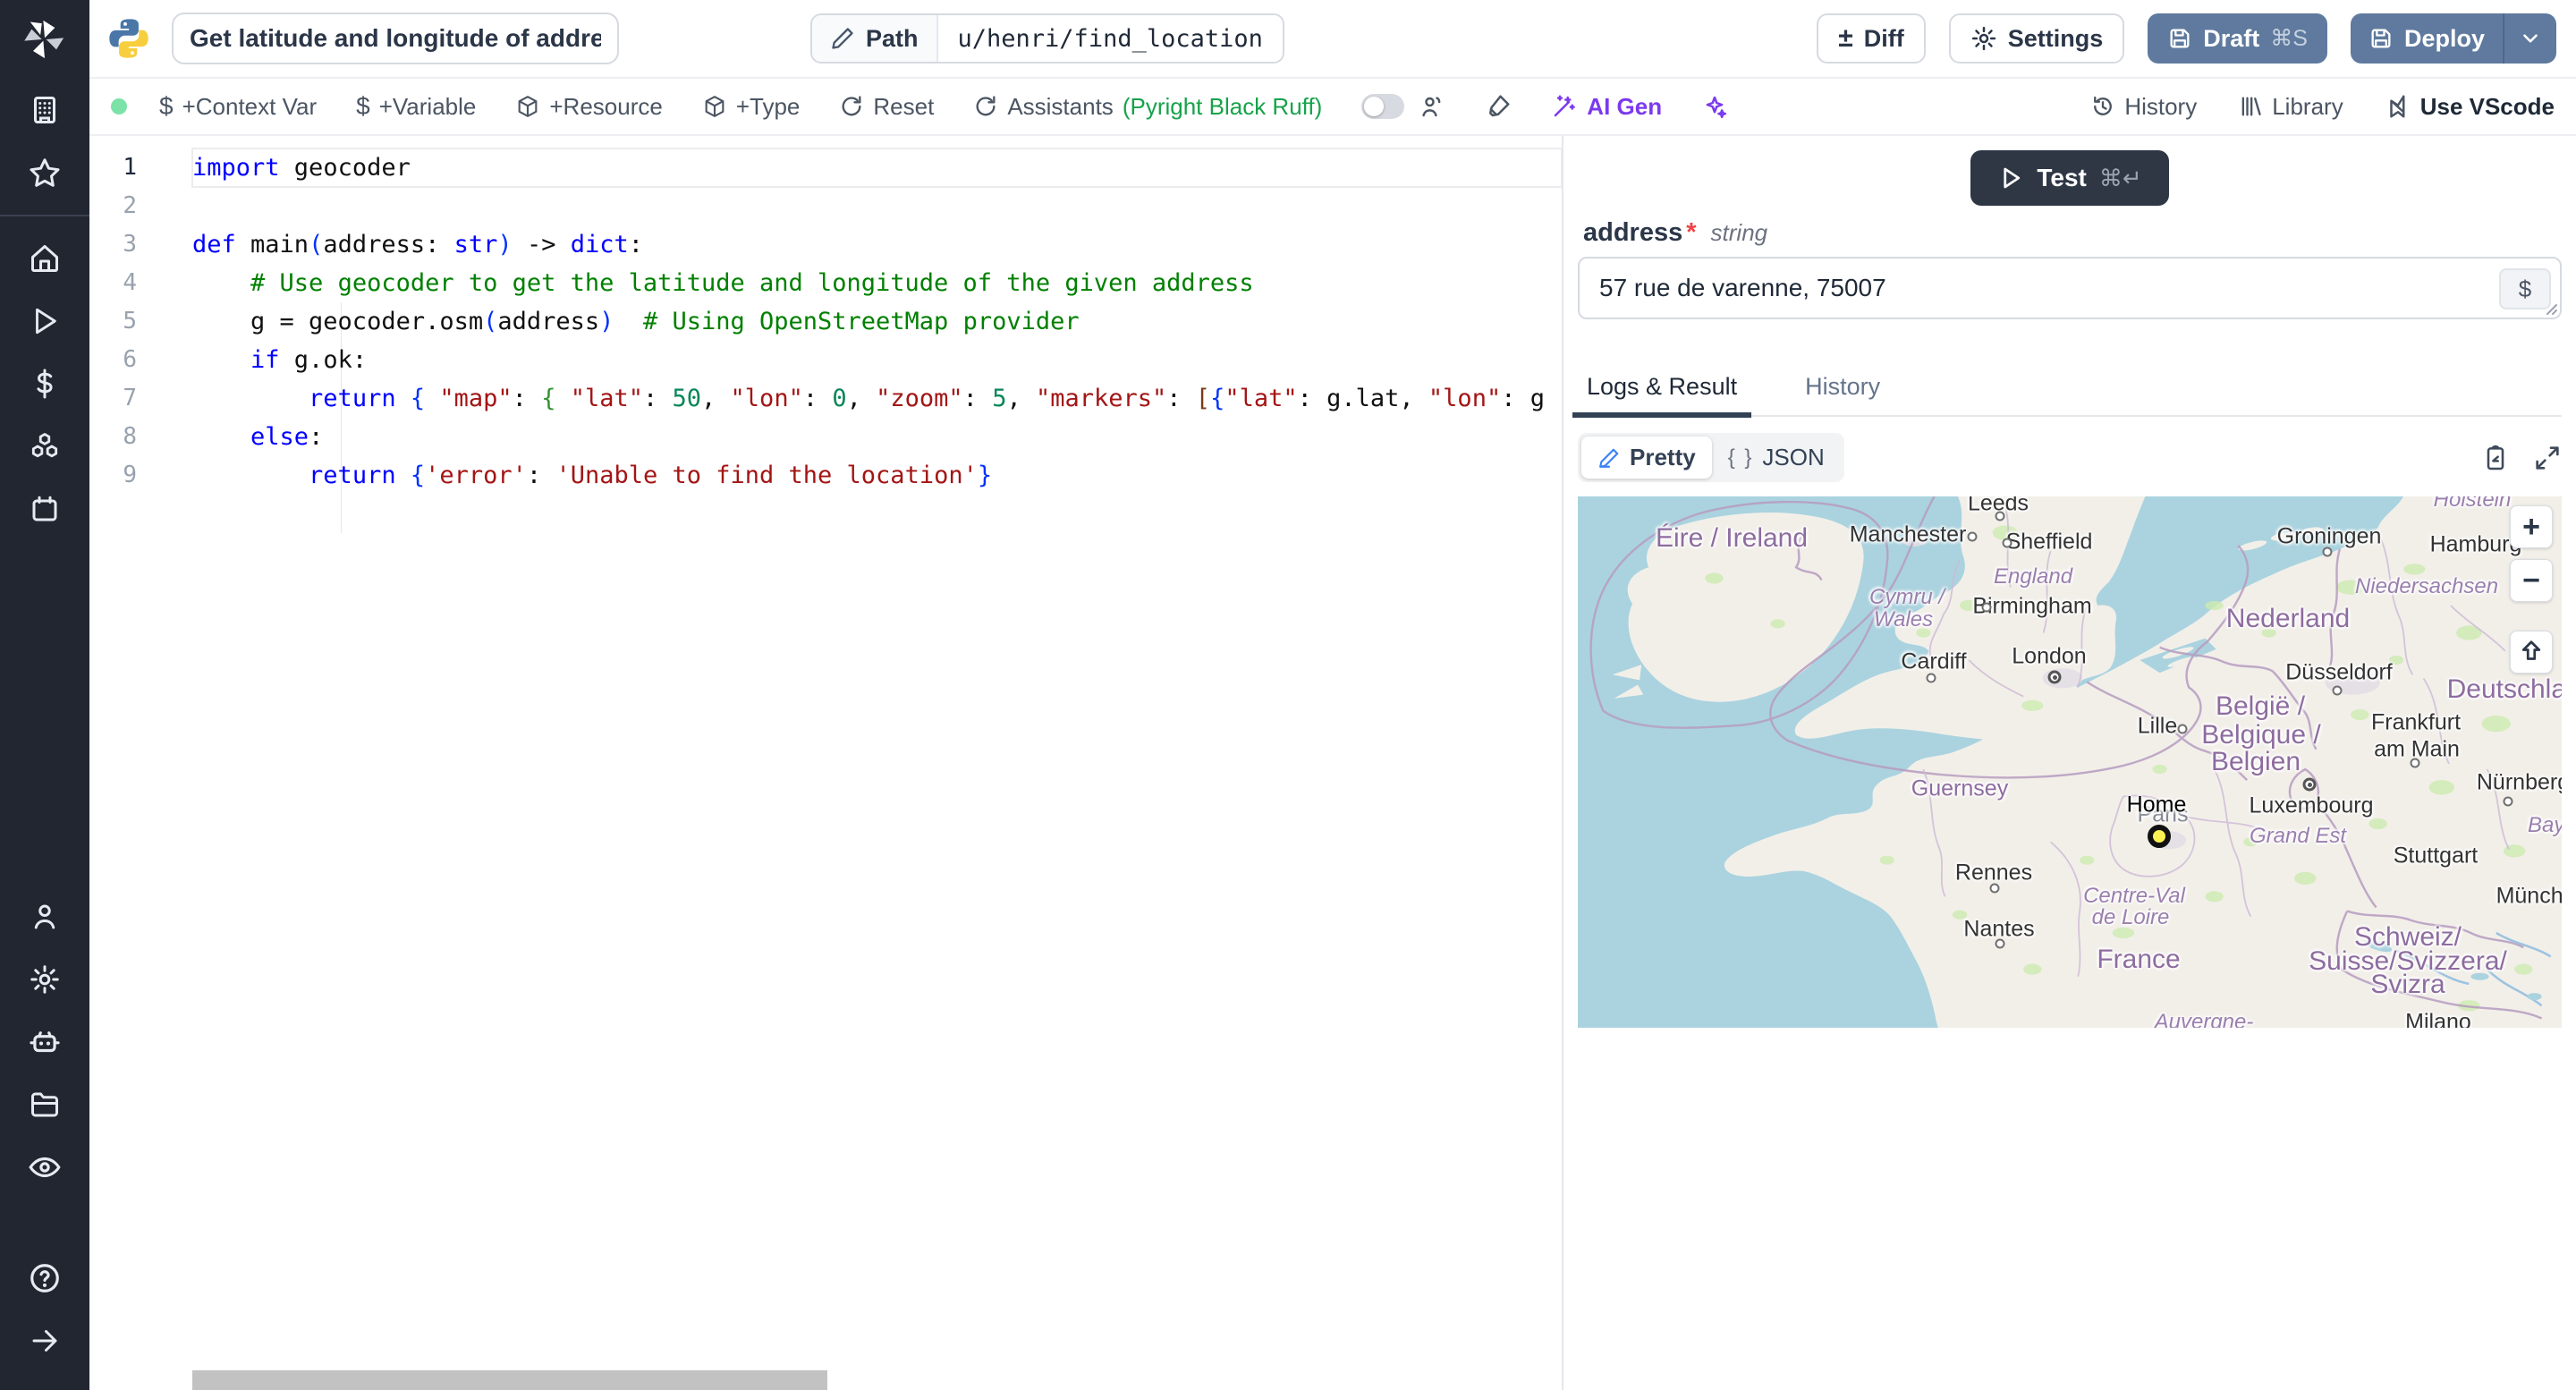 The height and width of the screenshot is (1390, 2576). What do you see at coordinates (44, 1042) in the screenshot?
I see `robot-workers-icon` at bounding box center [44, 1042].